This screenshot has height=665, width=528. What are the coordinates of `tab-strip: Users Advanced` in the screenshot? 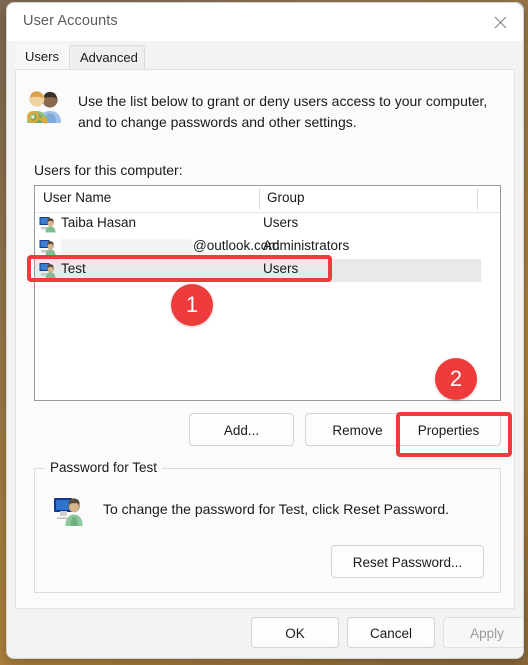 It's located at (265, 55).